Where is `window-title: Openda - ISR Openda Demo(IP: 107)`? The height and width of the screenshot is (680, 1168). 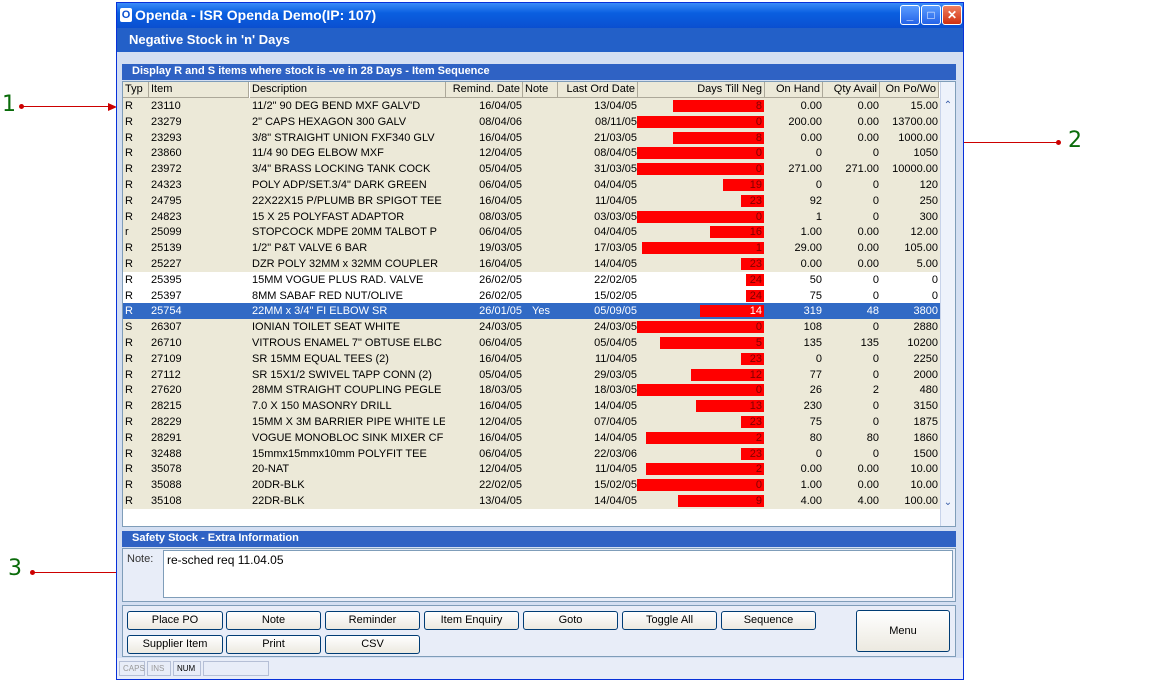
window-title: Openda - ISR Openda Demo(IP: 107) is located at coordinates (256, 15).